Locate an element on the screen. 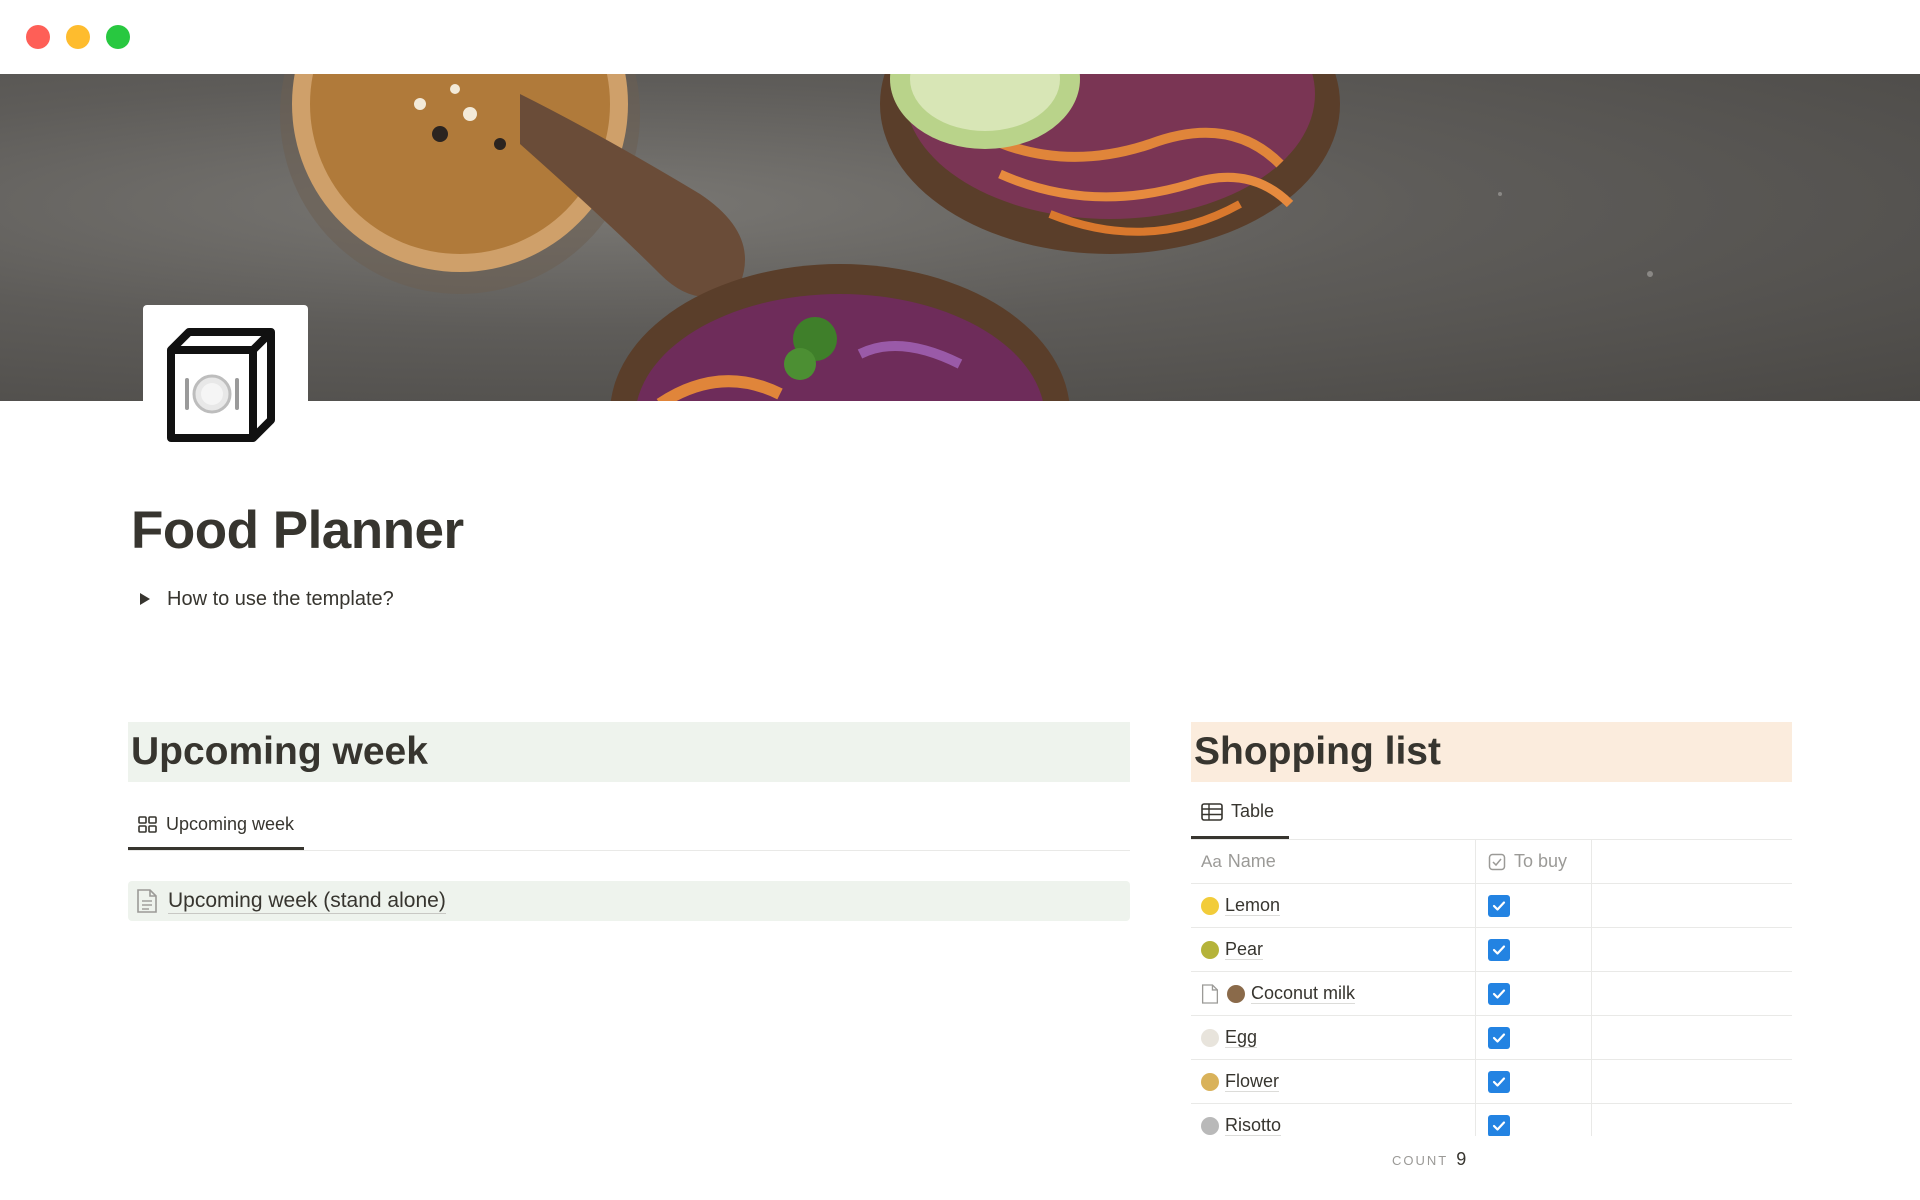 This screenshot has height=1200, width=1920. close-window-button is located at coordinates (38, 37).